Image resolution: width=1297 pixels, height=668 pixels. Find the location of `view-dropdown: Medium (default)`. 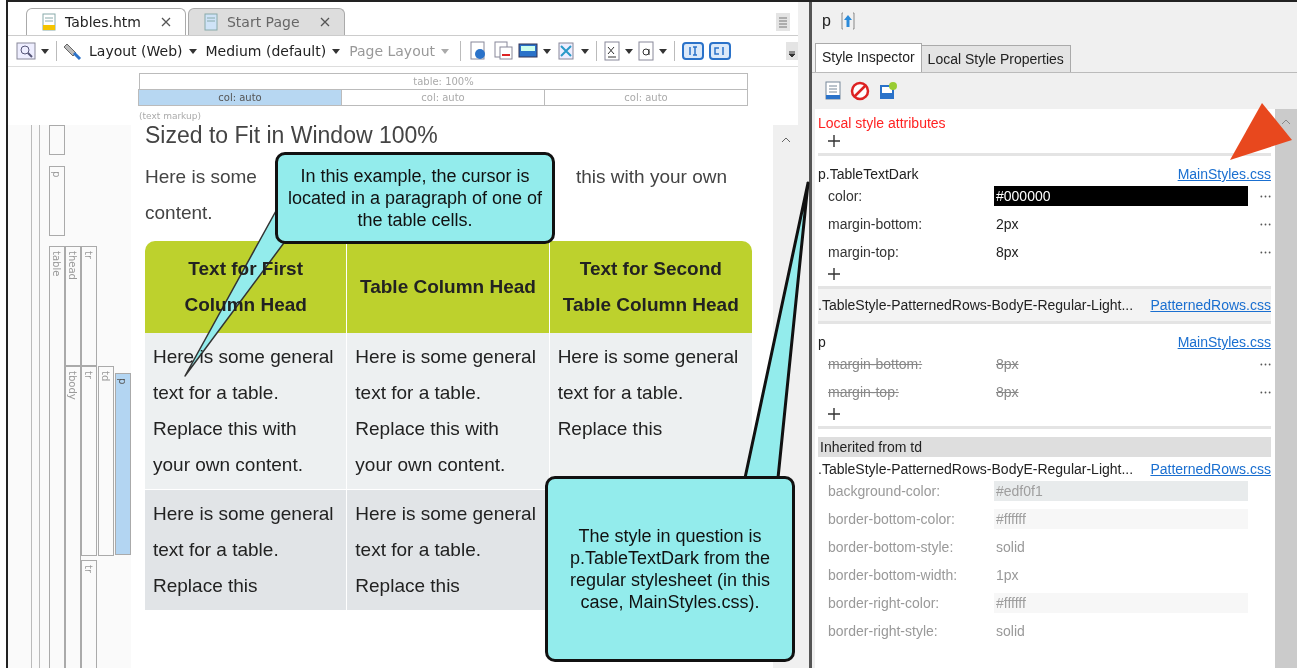

view-dropdown: Medium (default) is located at coordinates (273, 51).